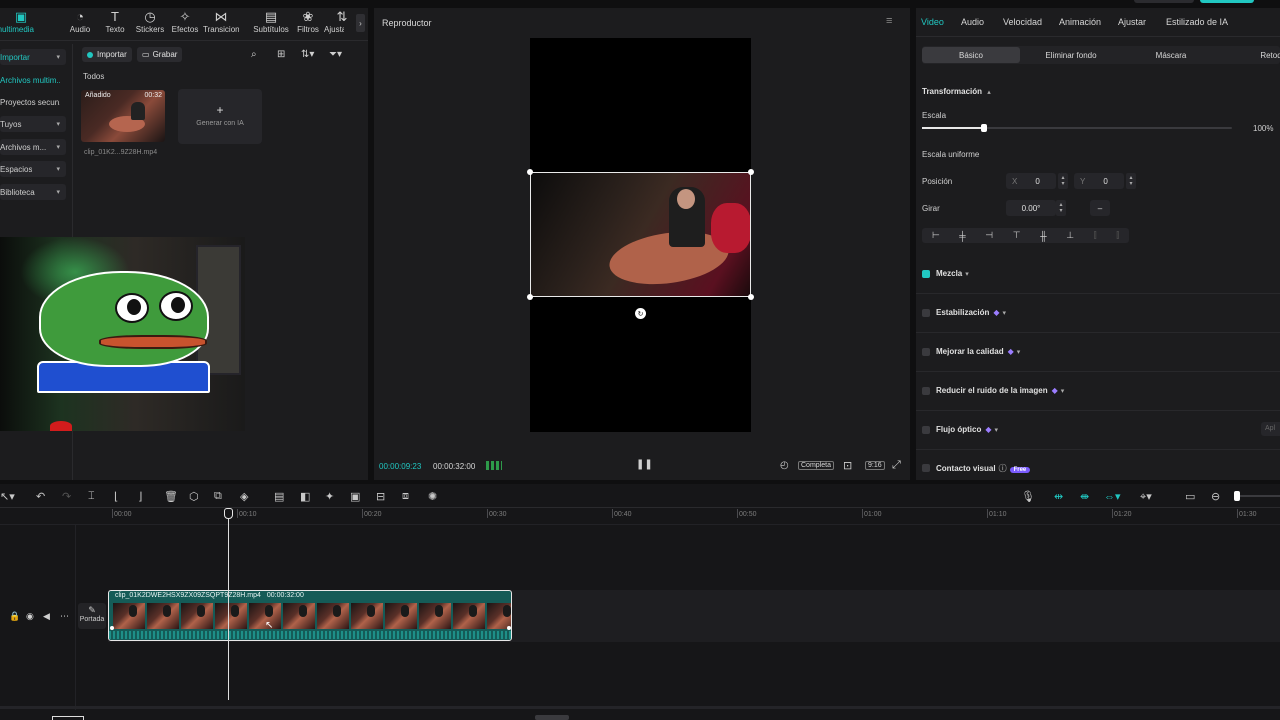 The image size is (1280, 720). I want to click on scale-slider-thumb, so click(984, 128).